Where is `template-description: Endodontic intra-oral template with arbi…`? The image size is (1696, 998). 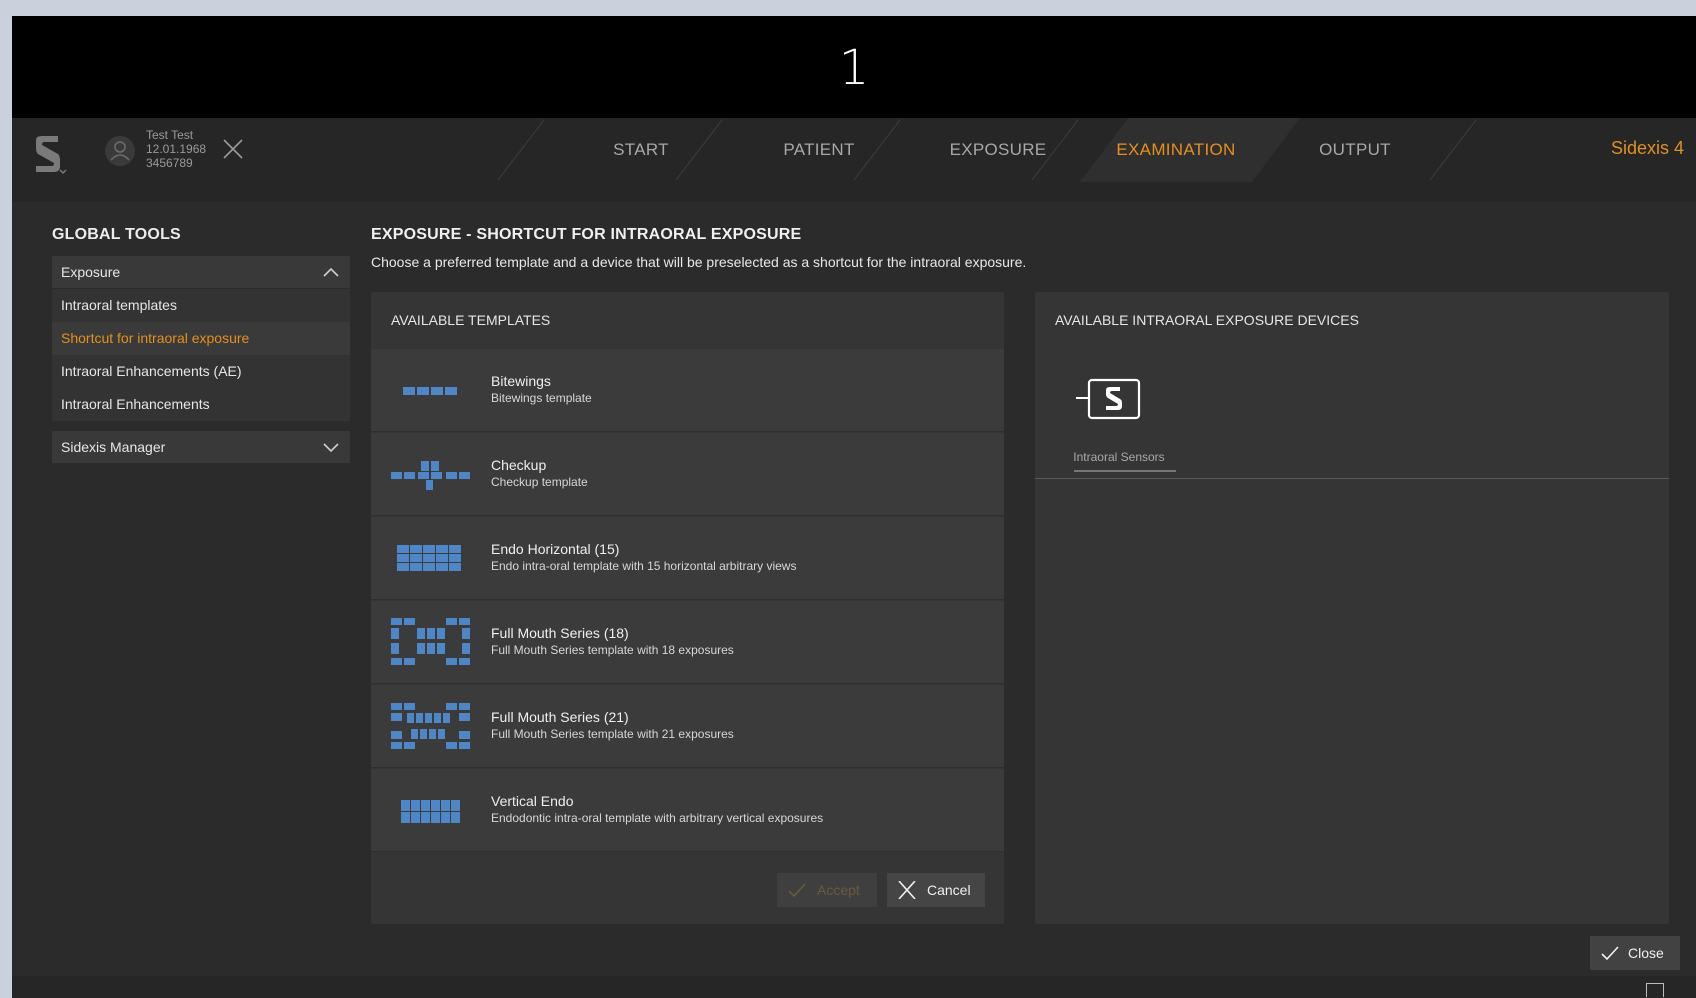
template-description: Endodontic intra-oral template with arbi… is located at coordinates (657, 818).